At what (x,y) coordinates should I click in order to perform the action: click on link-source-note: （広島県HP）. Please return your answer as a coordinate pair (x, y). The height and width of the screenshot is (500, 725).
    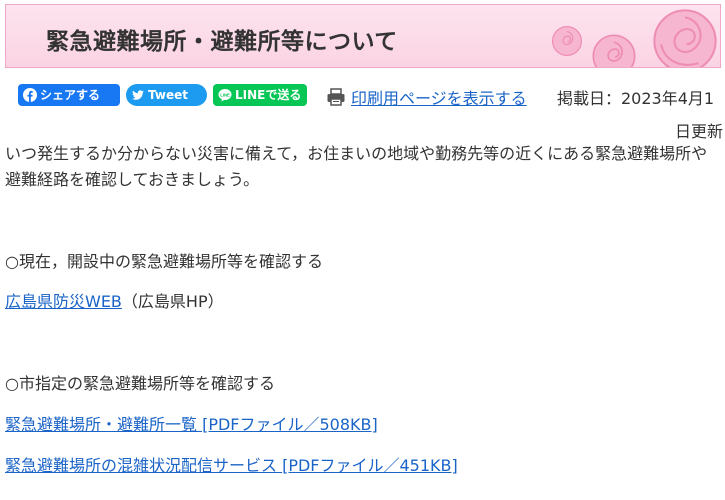
    Looking at the image, I should click on (172, 301).